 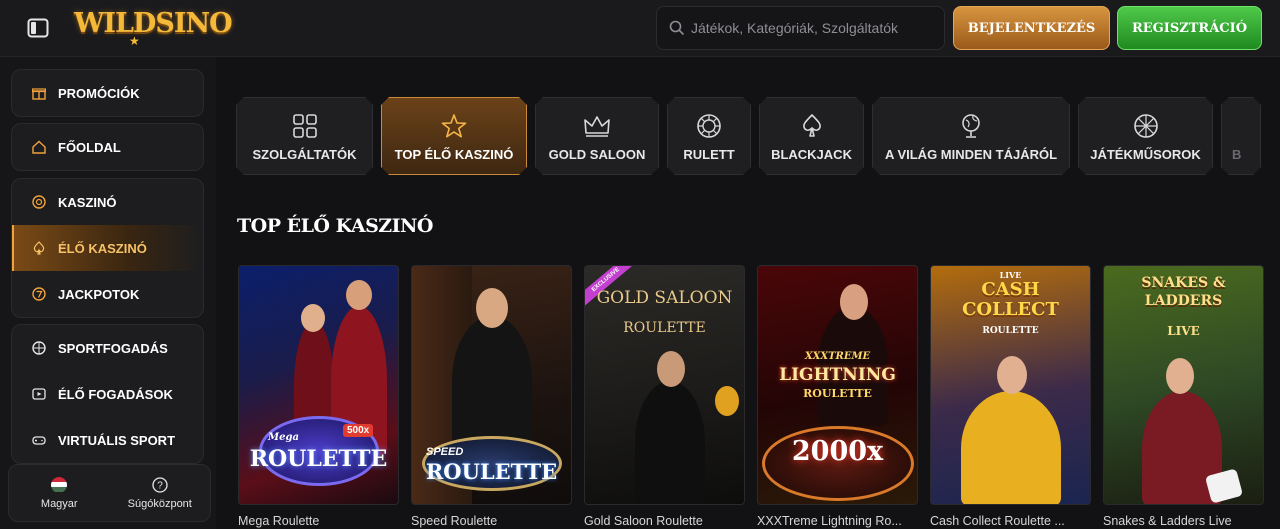 I want to click on game-name: Mega Roulette, so click(x=318, y=521).